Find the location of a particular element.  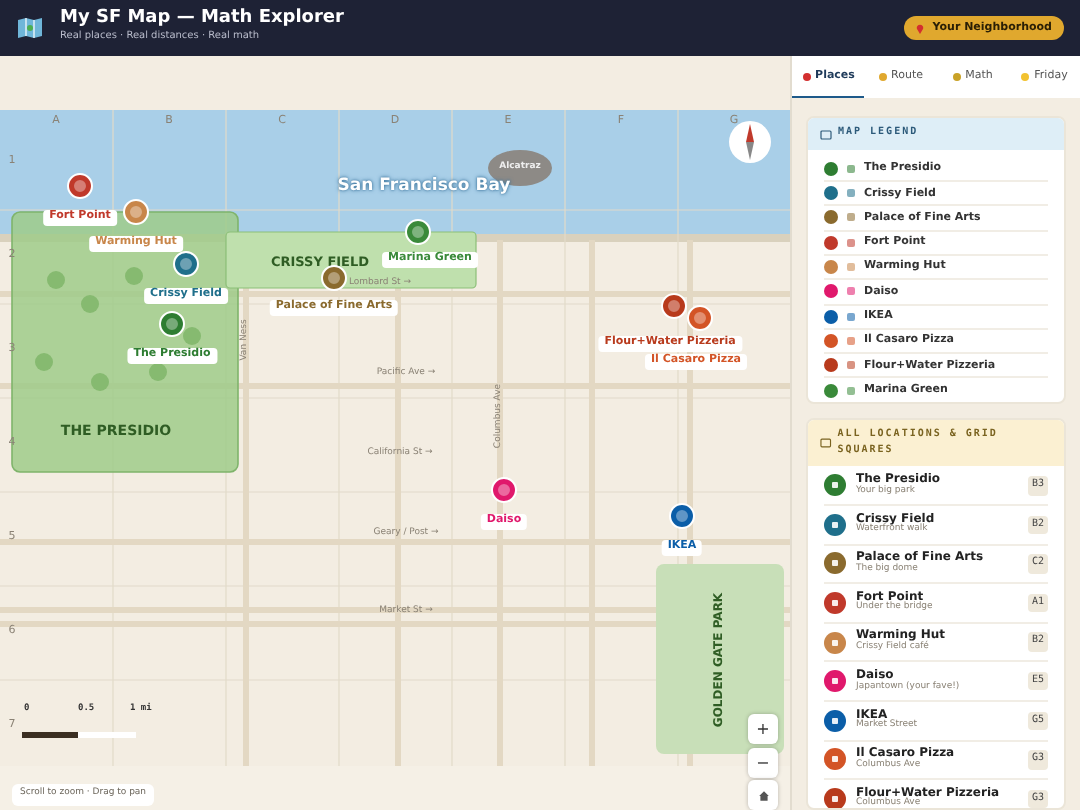

map-icon is located at coordinates (30, 28).